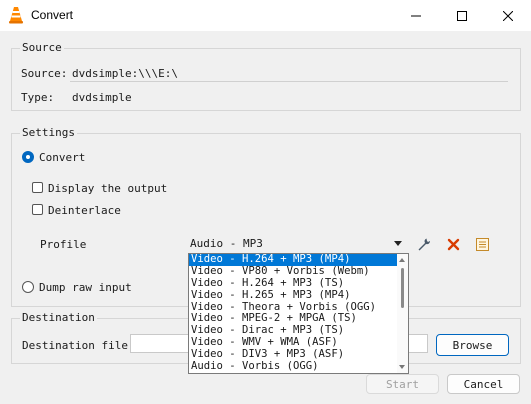 This screenshot has width=531, height=404. I want to click on profile-label: Profile, so click(63, 244).